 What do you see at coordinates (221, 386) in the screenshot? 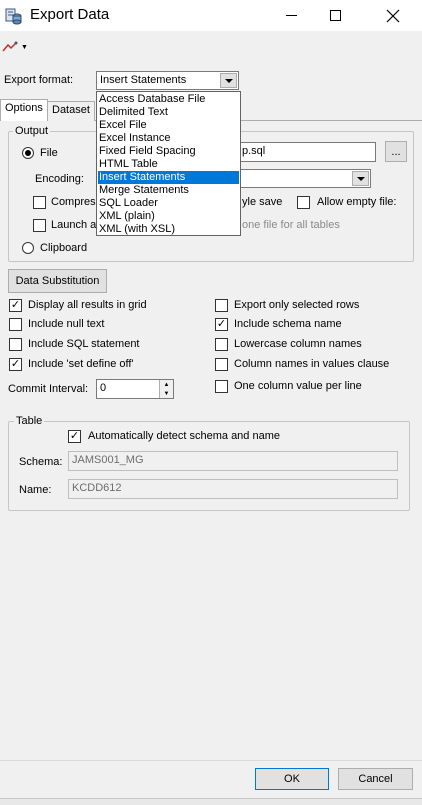
I see `one-column-per-line-checkbox` at bounding box center [221, 386].